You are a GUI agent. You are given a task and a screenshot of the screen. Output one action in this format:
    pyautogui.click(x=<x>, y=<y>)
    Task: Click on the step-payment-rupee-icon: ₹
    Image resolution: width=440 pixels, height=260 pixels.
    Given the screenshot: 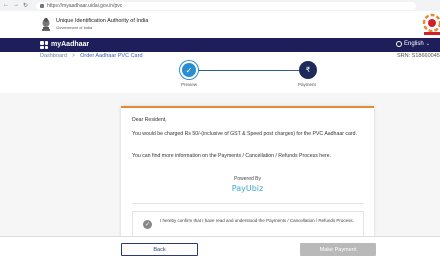 What is the action you would take?
    pyautogui.click(x=308, y=70)
    